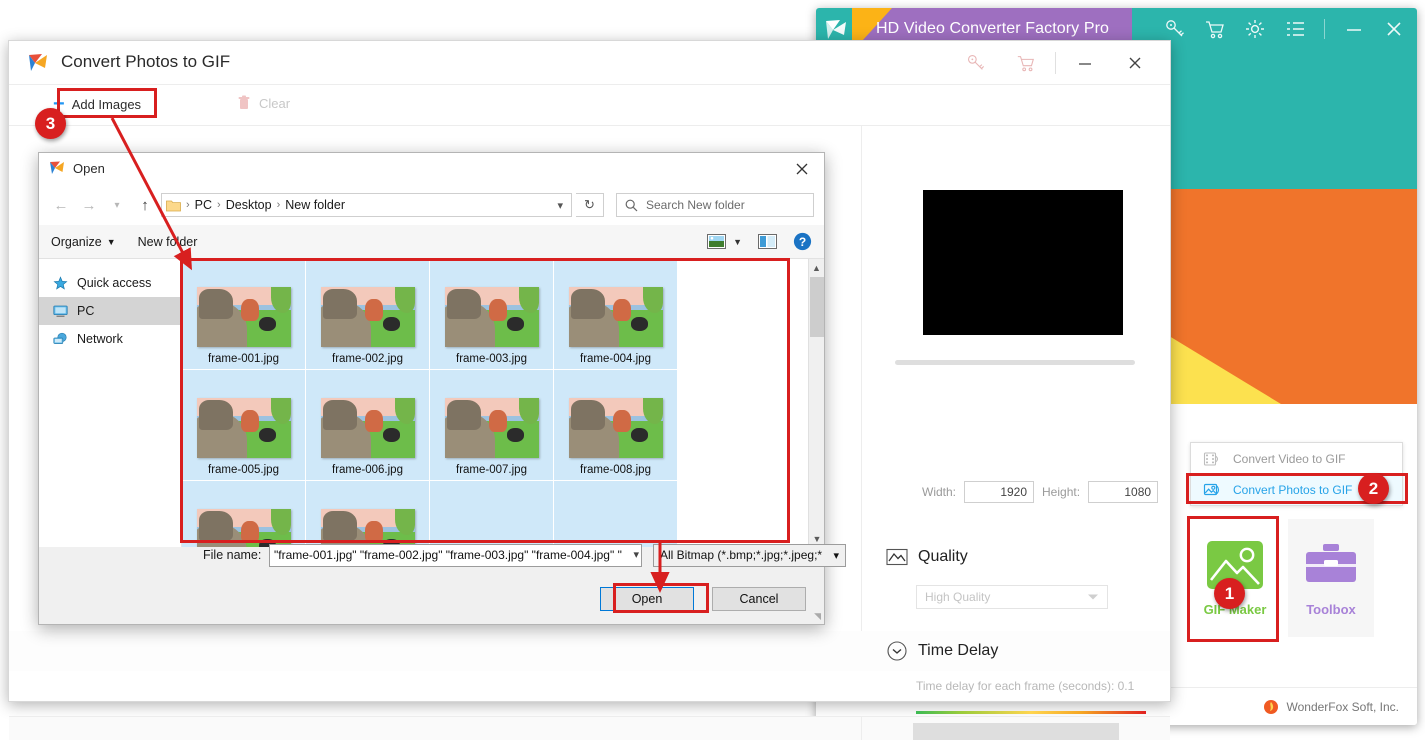 The height and width of the screenshot is (740, 1425). Describe the element at coordinates (615, 359) in the screenshot. I see `file-name-label: frame-004.jpg` at that location.